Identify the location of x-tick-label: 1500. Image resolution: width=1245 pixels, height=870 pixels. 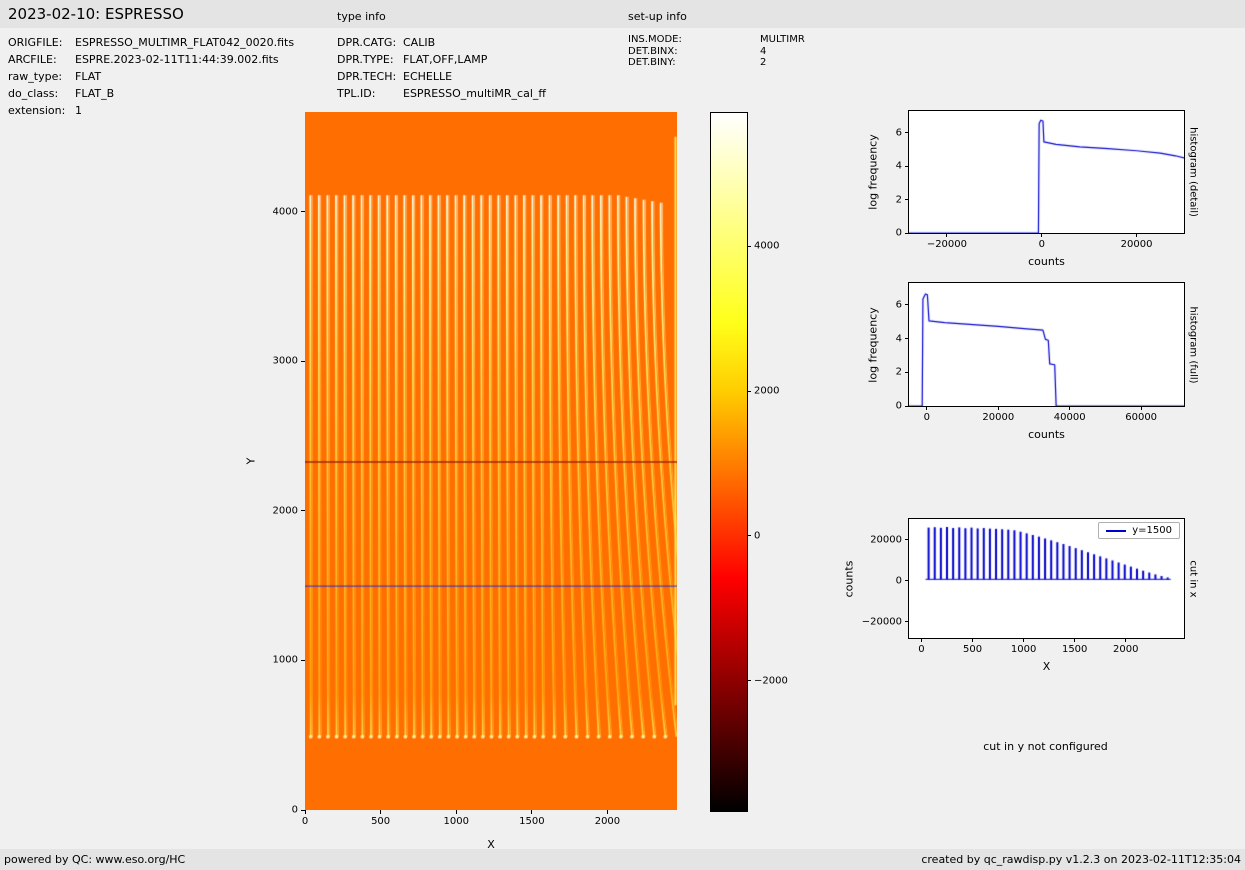
(532, 821).